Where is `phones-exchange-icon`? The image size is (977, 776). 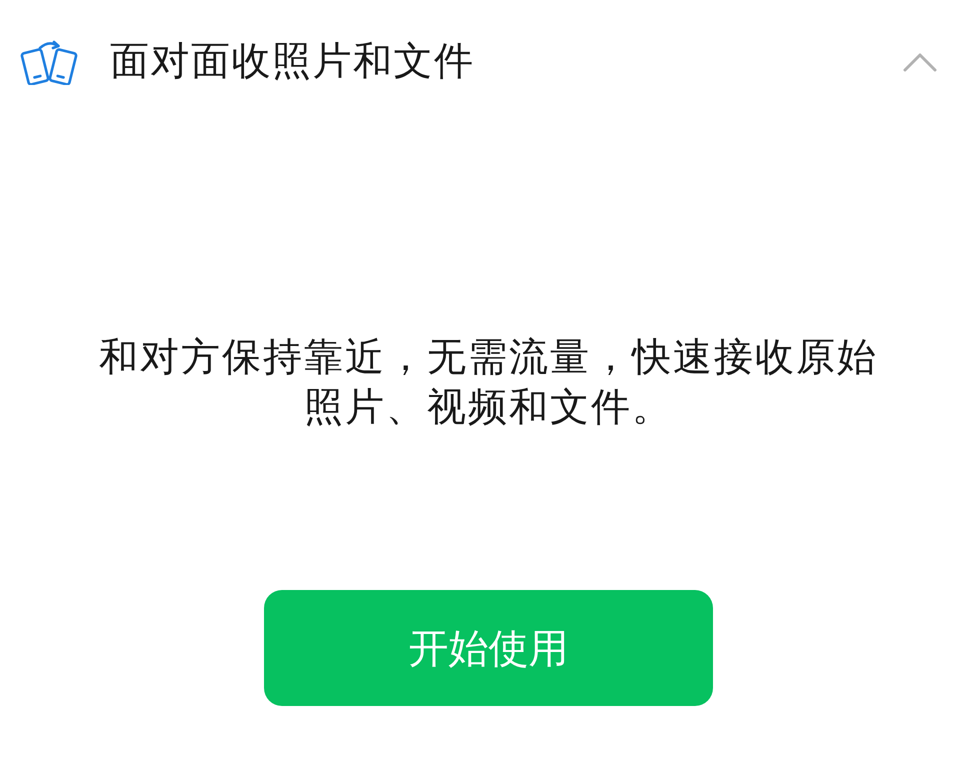 phones-exchange-icon is located at coordinates (49, 62).